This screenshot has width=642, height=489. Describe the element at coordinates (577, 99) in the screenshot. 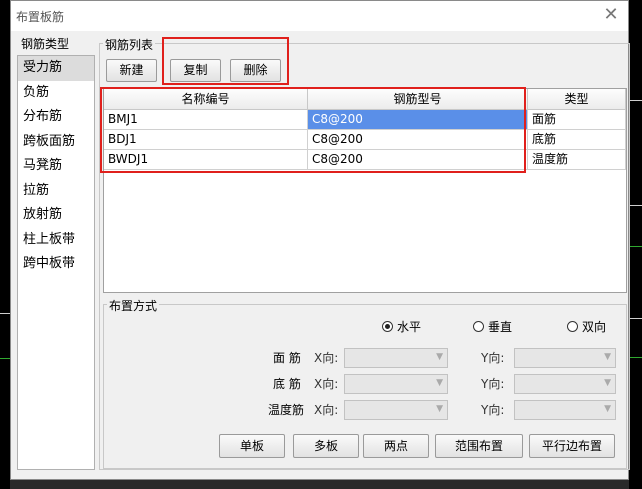

I see `column-header-type: 类型` at that location.